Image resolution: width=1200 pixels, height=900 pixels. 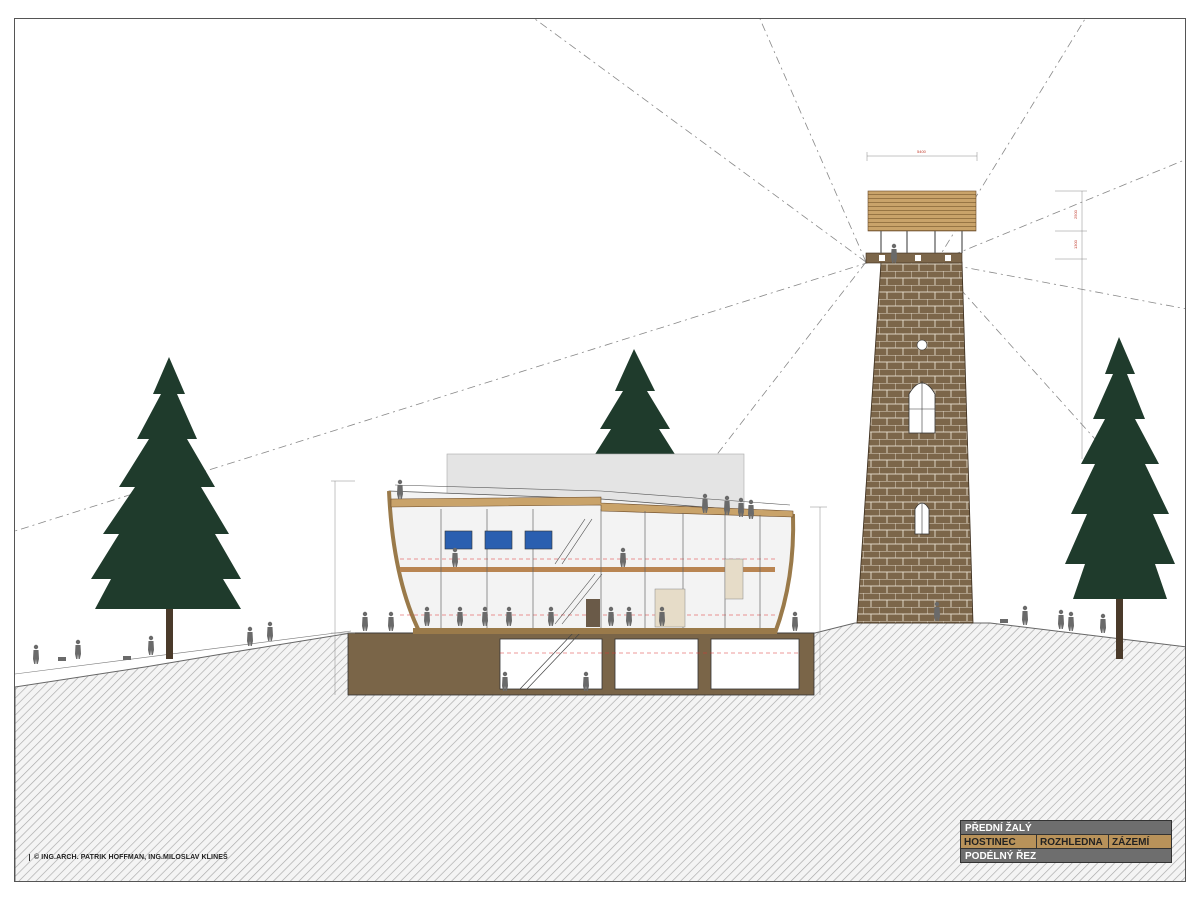 I want to click on tree-right, so click(x=1120, y=498).